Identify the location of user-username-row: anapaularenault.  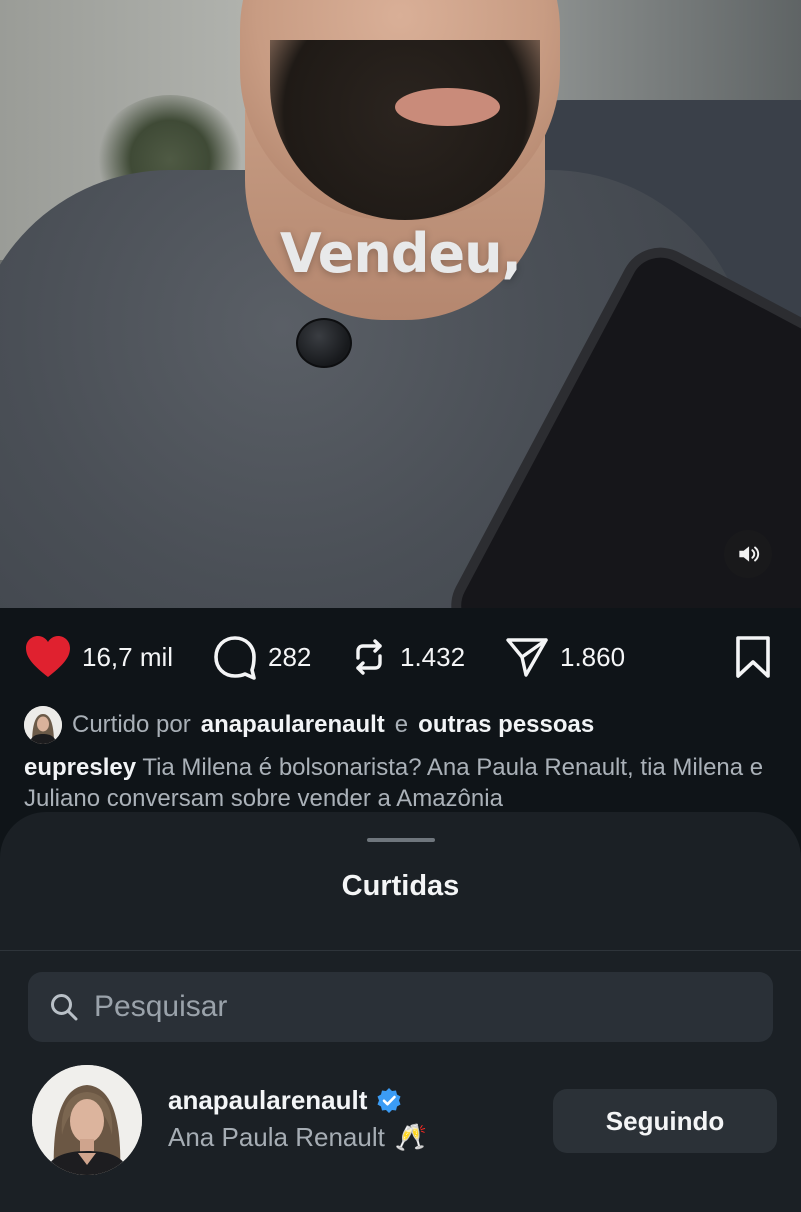
(285, 1100).